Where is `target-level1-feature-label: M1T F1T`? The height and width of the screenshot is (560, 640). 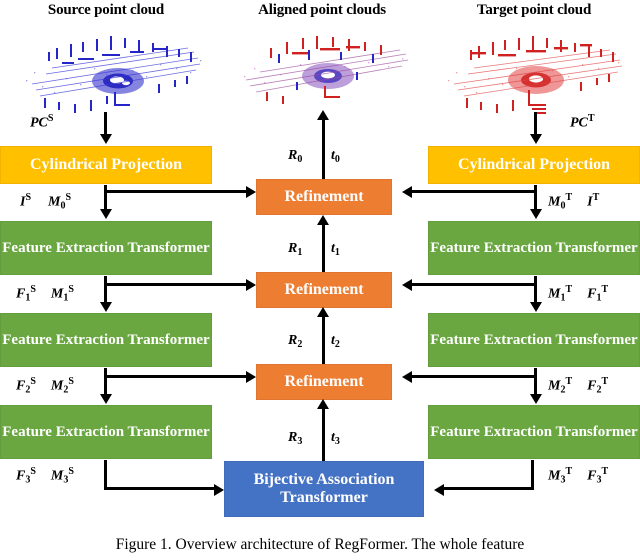 target-level1-feature-label: M1T F1T is located at coordinates (578, 294).